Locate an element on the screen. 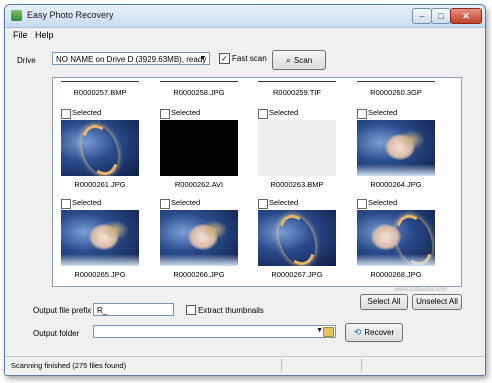 This screenshot has width=492, height=383. output-folder-input: ▼ is located at coordinates (214, 331).